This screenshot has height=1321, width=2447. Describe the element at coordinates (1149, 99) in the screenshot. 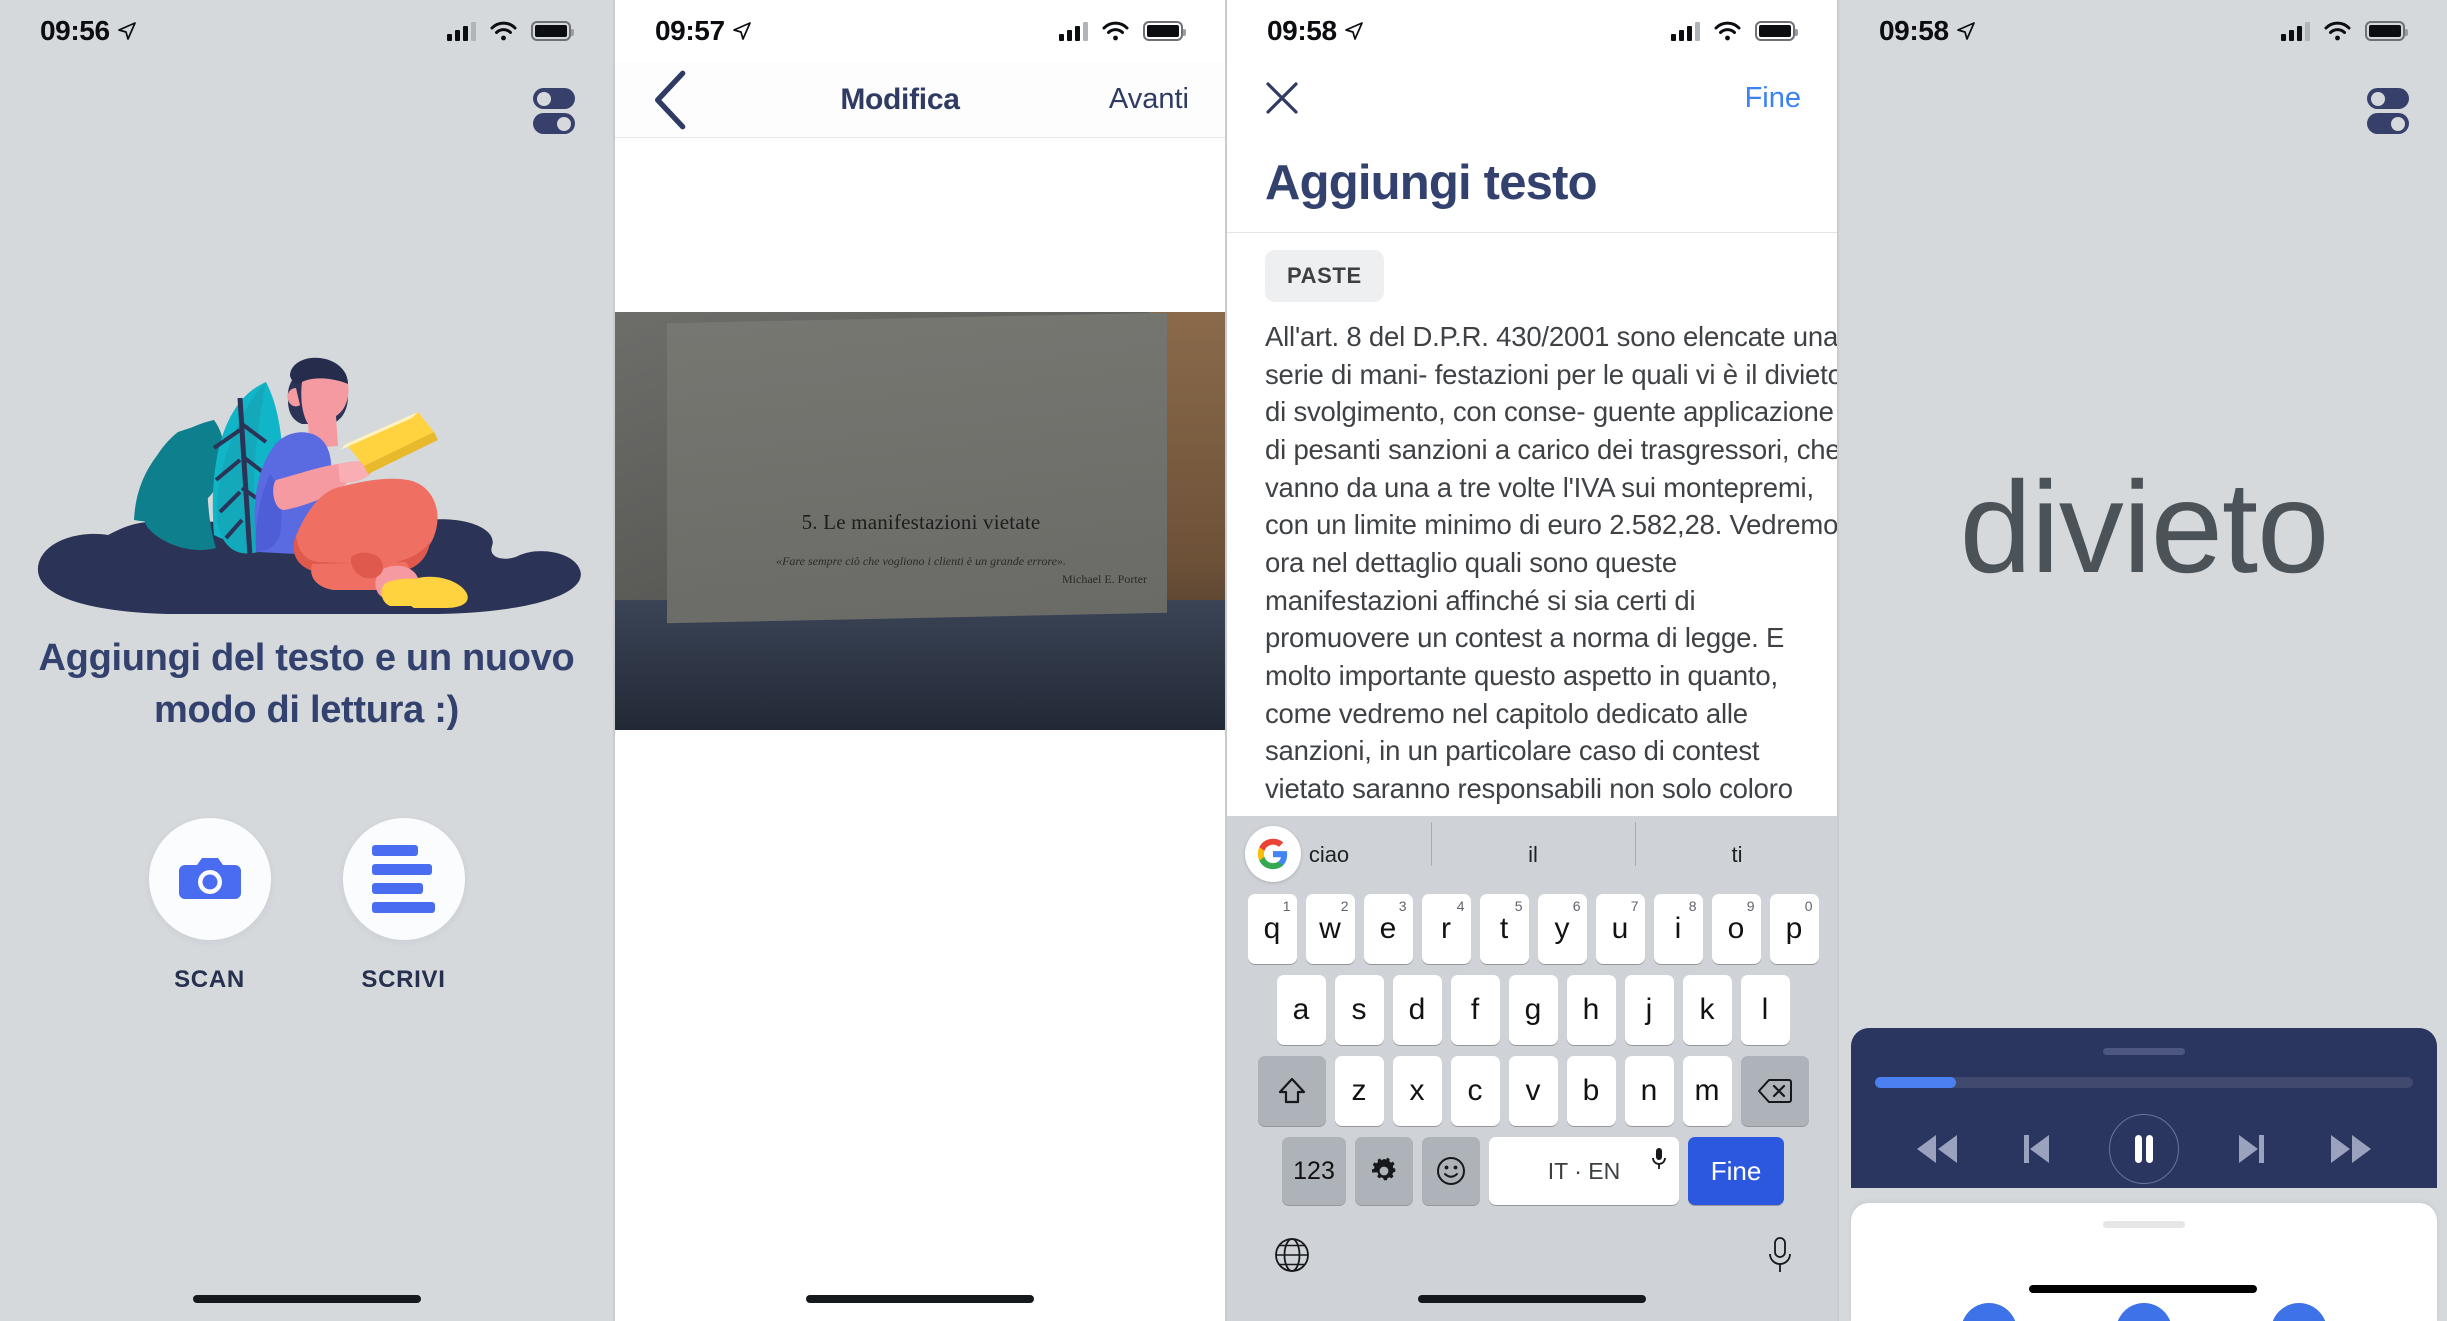

I see `next-button: Avanti` at that location.